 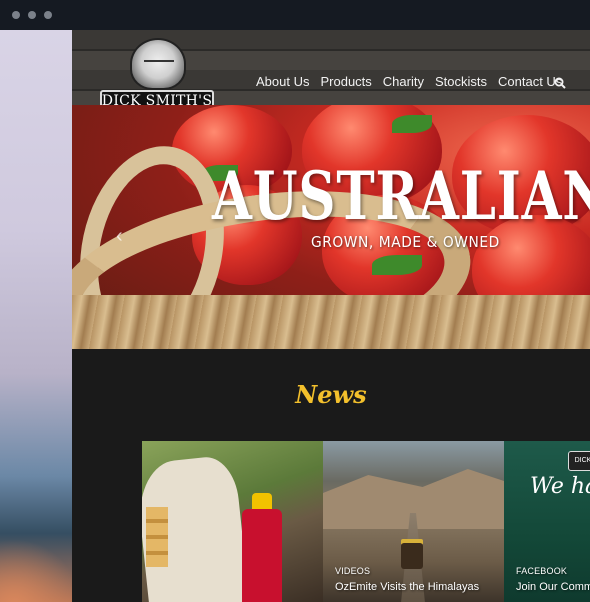 What do you see at coordinates (119, 236) in the screenshot?
I see `carousel-prev-icon: ‹` at bounding box center [119, 236].